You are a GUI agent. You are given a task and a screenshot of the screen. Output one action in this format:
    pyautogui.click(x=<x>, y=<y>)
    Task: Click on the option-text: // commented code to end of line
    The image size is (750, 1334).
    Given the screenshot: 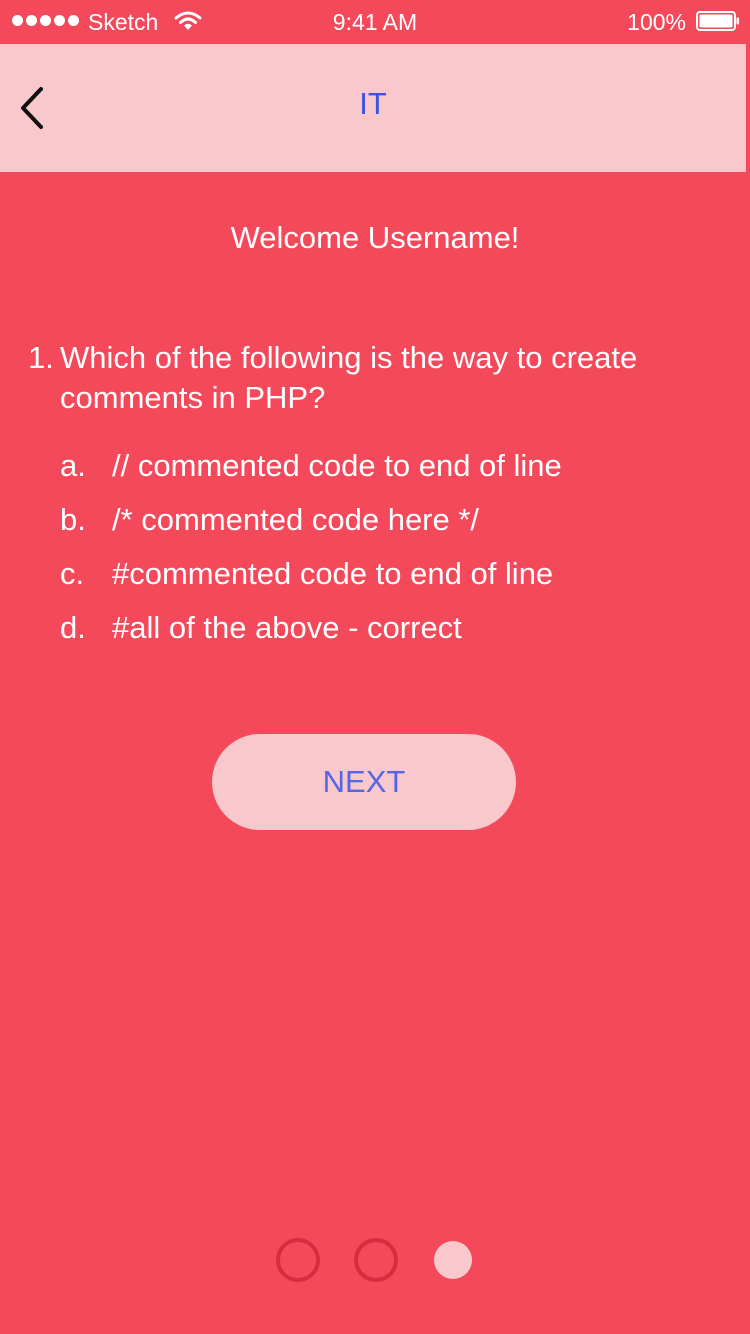 What is the action you would take?
    pyautogui.click(x=337, y=465)
    